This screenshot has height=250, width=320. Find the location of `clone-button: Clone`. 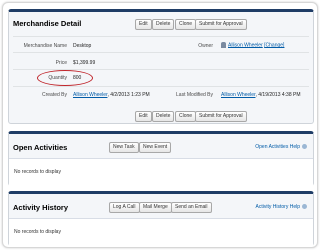

clone-button: Clone is located at coordinates (186, 24).